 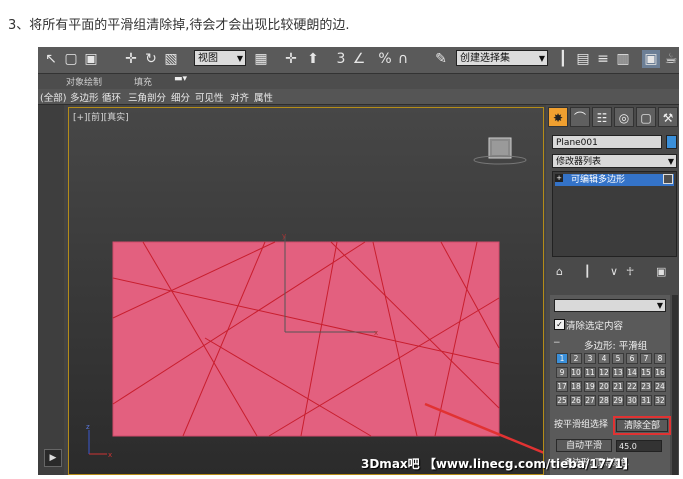 I want to click on sg-button: 22, so click(x=632, y=386).